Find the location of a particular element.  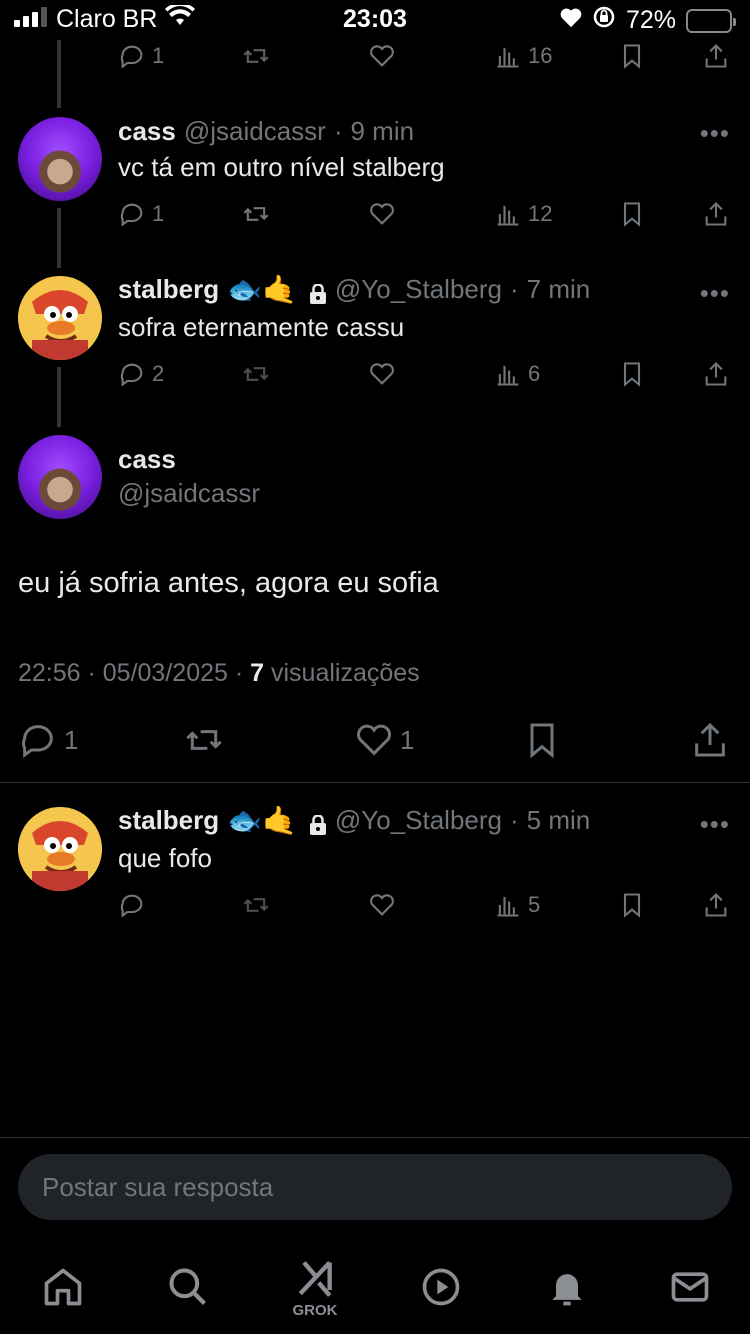

nav-messages is located at coordinates (690, 1287).